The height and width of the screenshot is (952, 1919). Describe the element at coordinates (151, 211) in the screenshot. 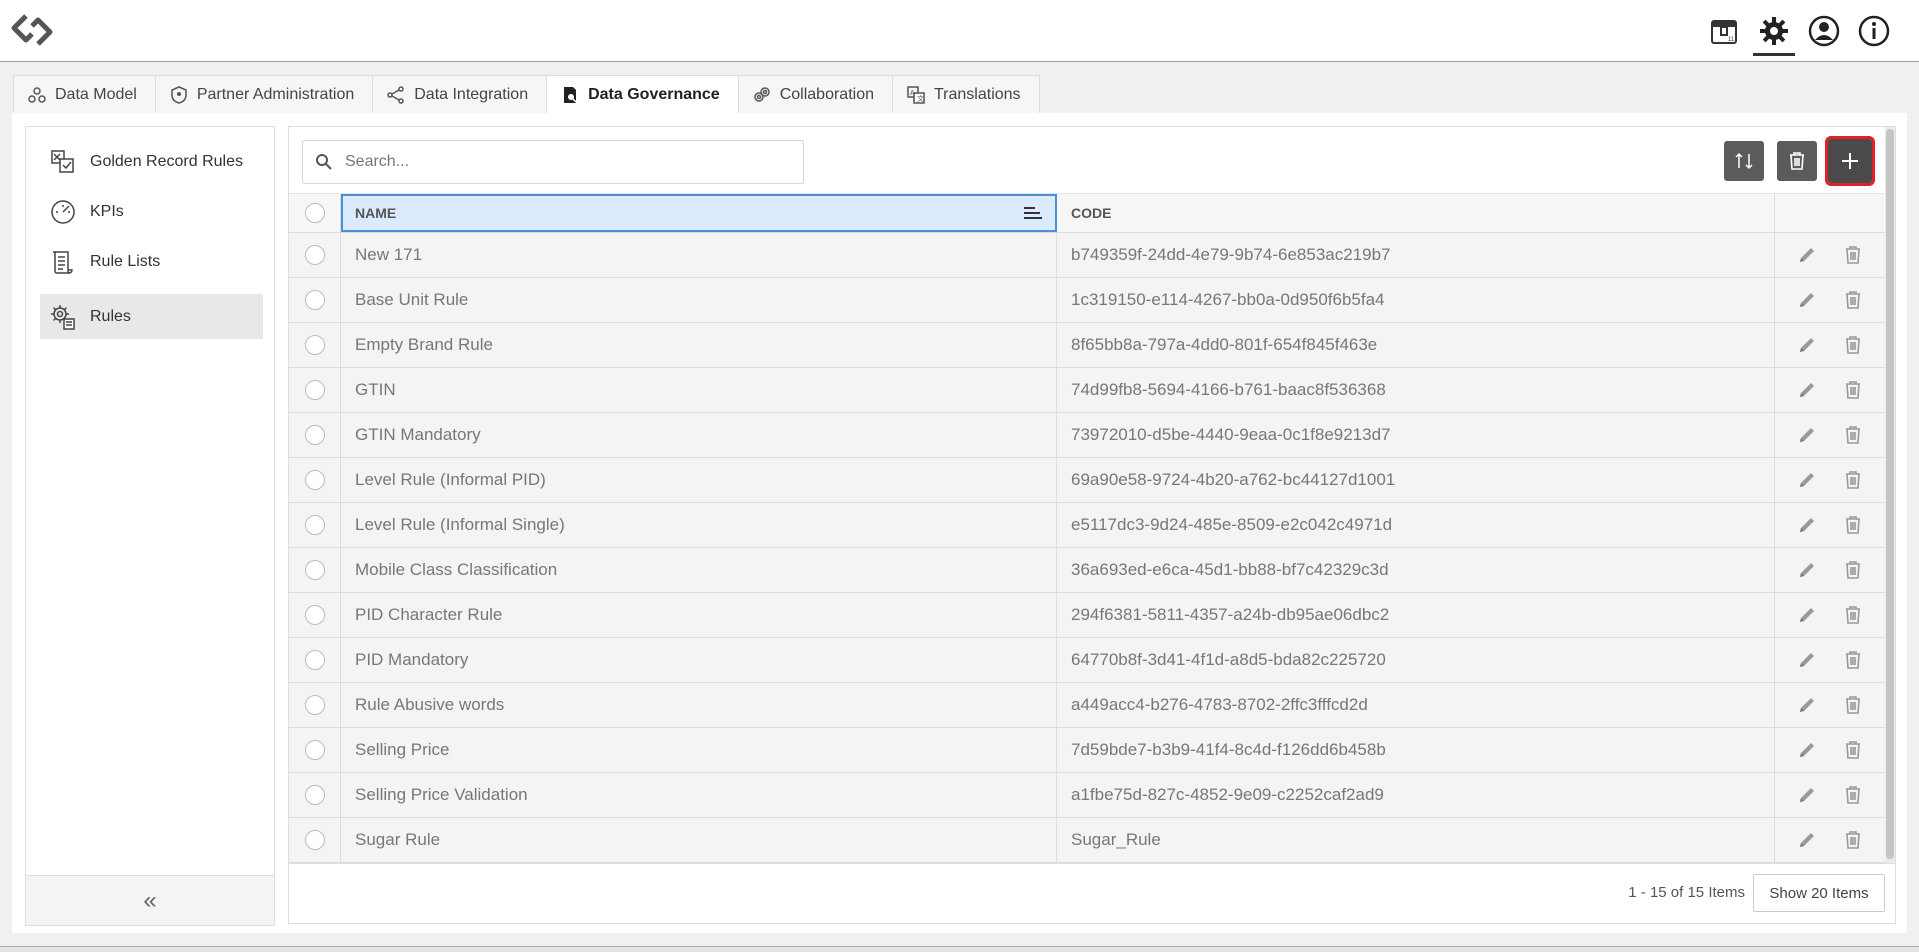

I see `sidebar-item-kpis: KPIs` at that location.